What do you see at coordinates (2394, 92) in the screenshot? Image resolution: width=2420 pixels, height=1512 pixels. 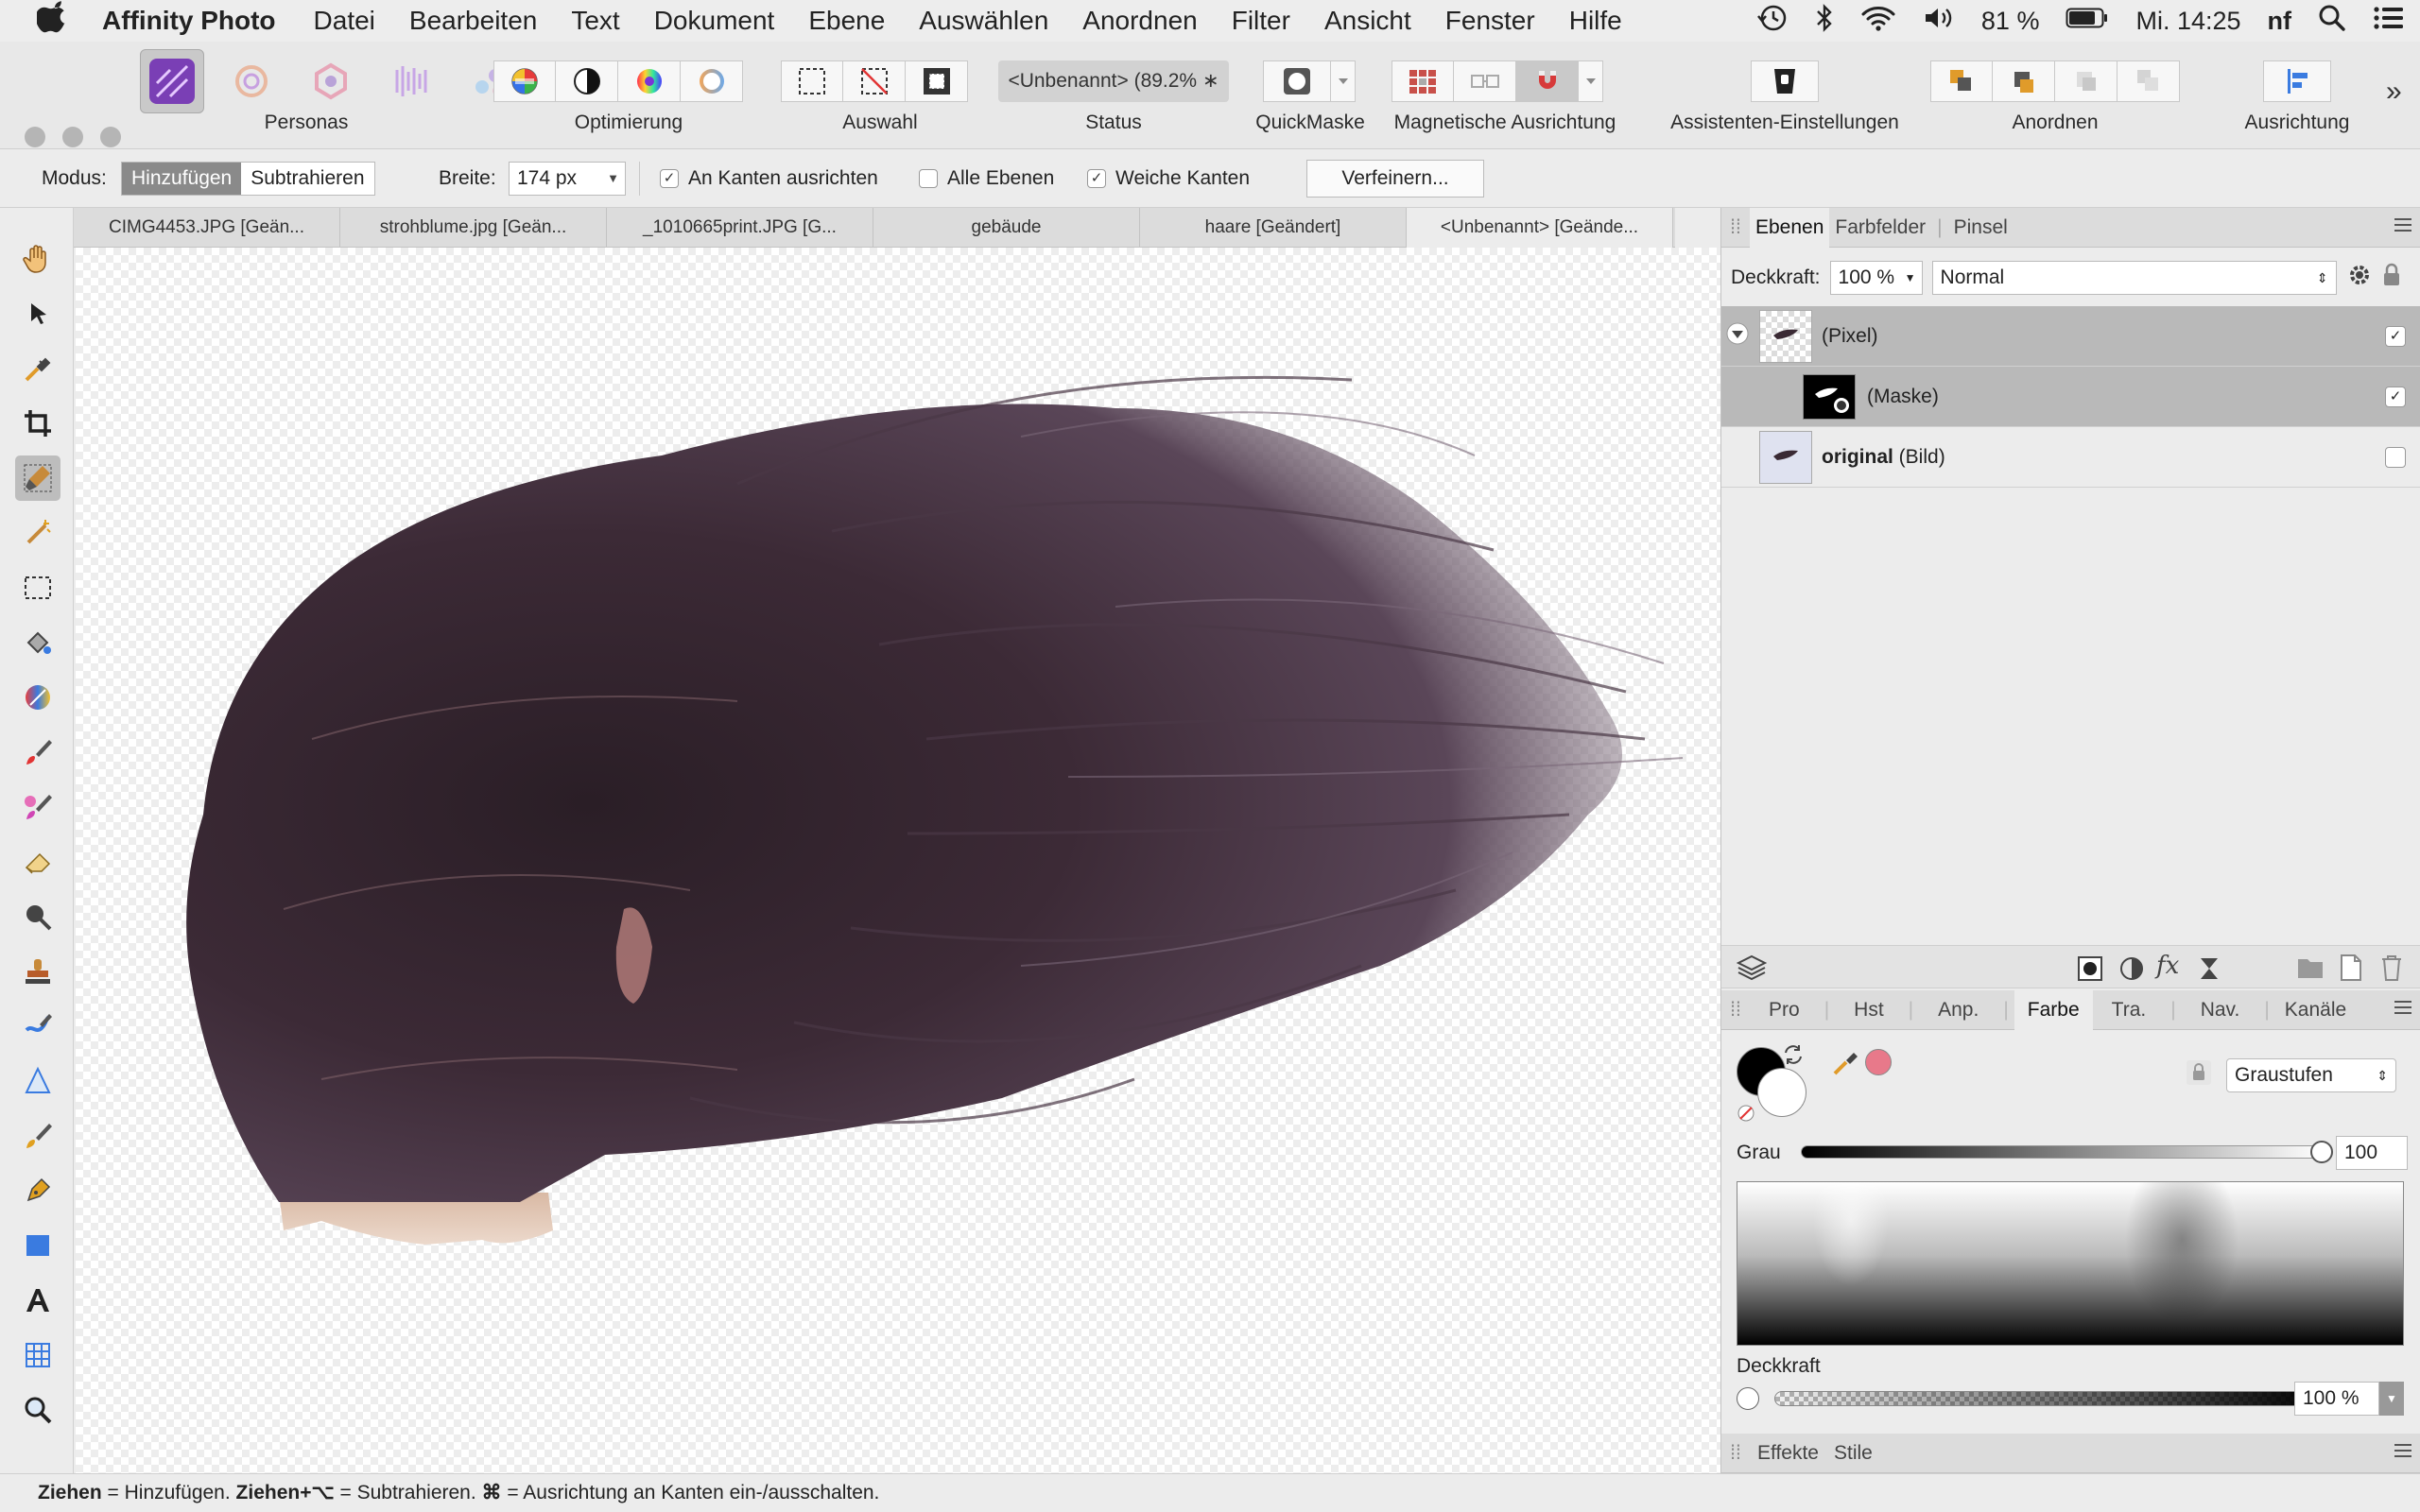 I see `toolbar-overflow-chevron-icon: »` at bounding box center [2394, 92].